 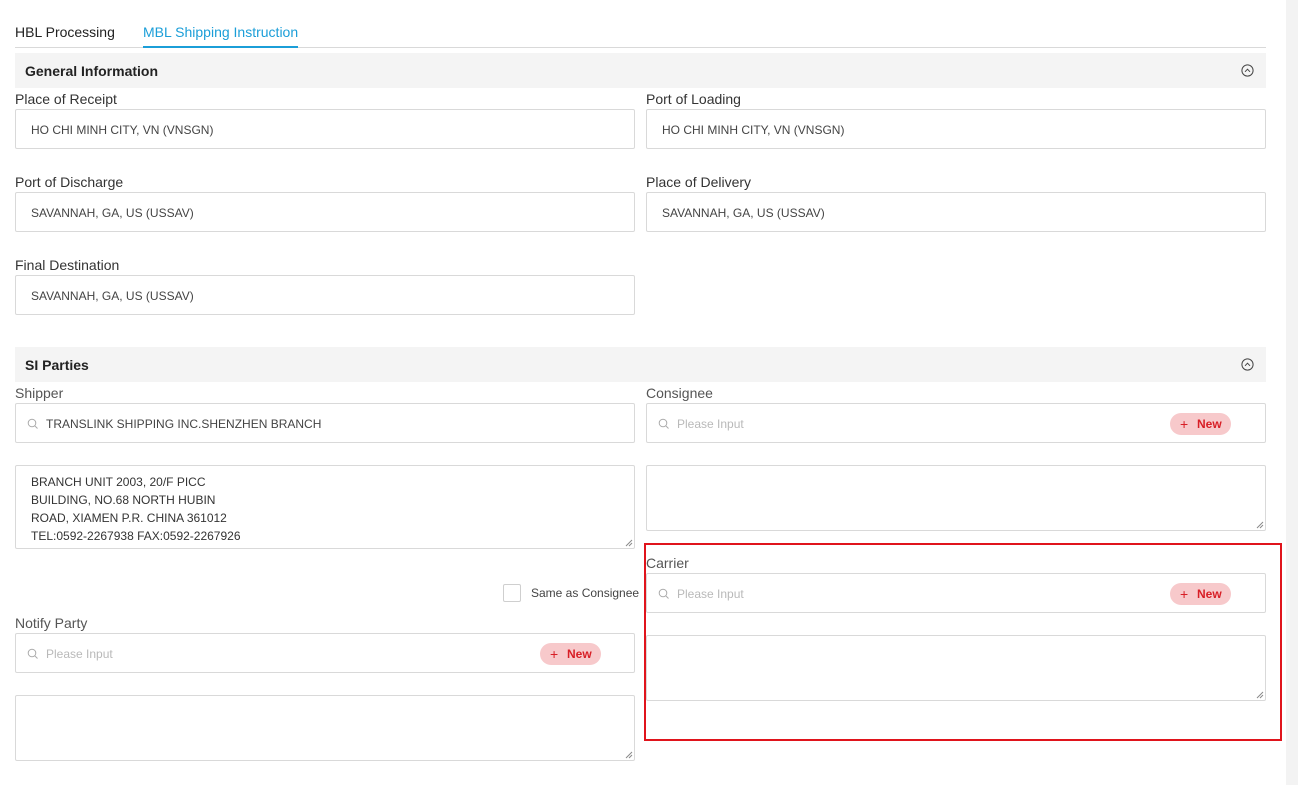 What do you see at coordinates (39, 393) in the screenshot?
I see `shipper-label: Shipper` at bounding box center [39, 393].